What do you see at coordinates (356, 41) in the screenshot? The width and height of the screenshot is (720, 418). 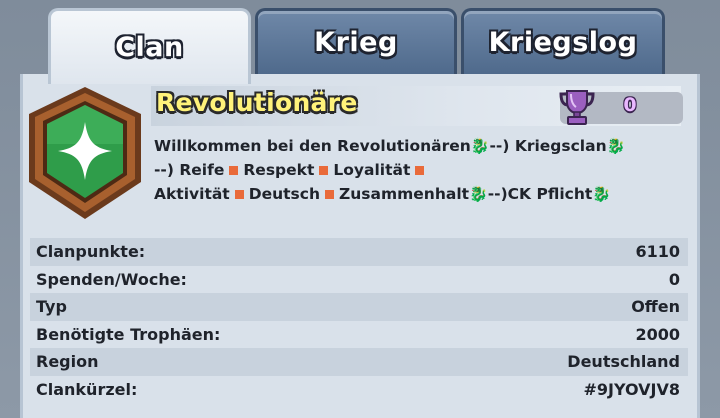 I see `tab-krieg: Krieg` at bounding box center [356, 41].